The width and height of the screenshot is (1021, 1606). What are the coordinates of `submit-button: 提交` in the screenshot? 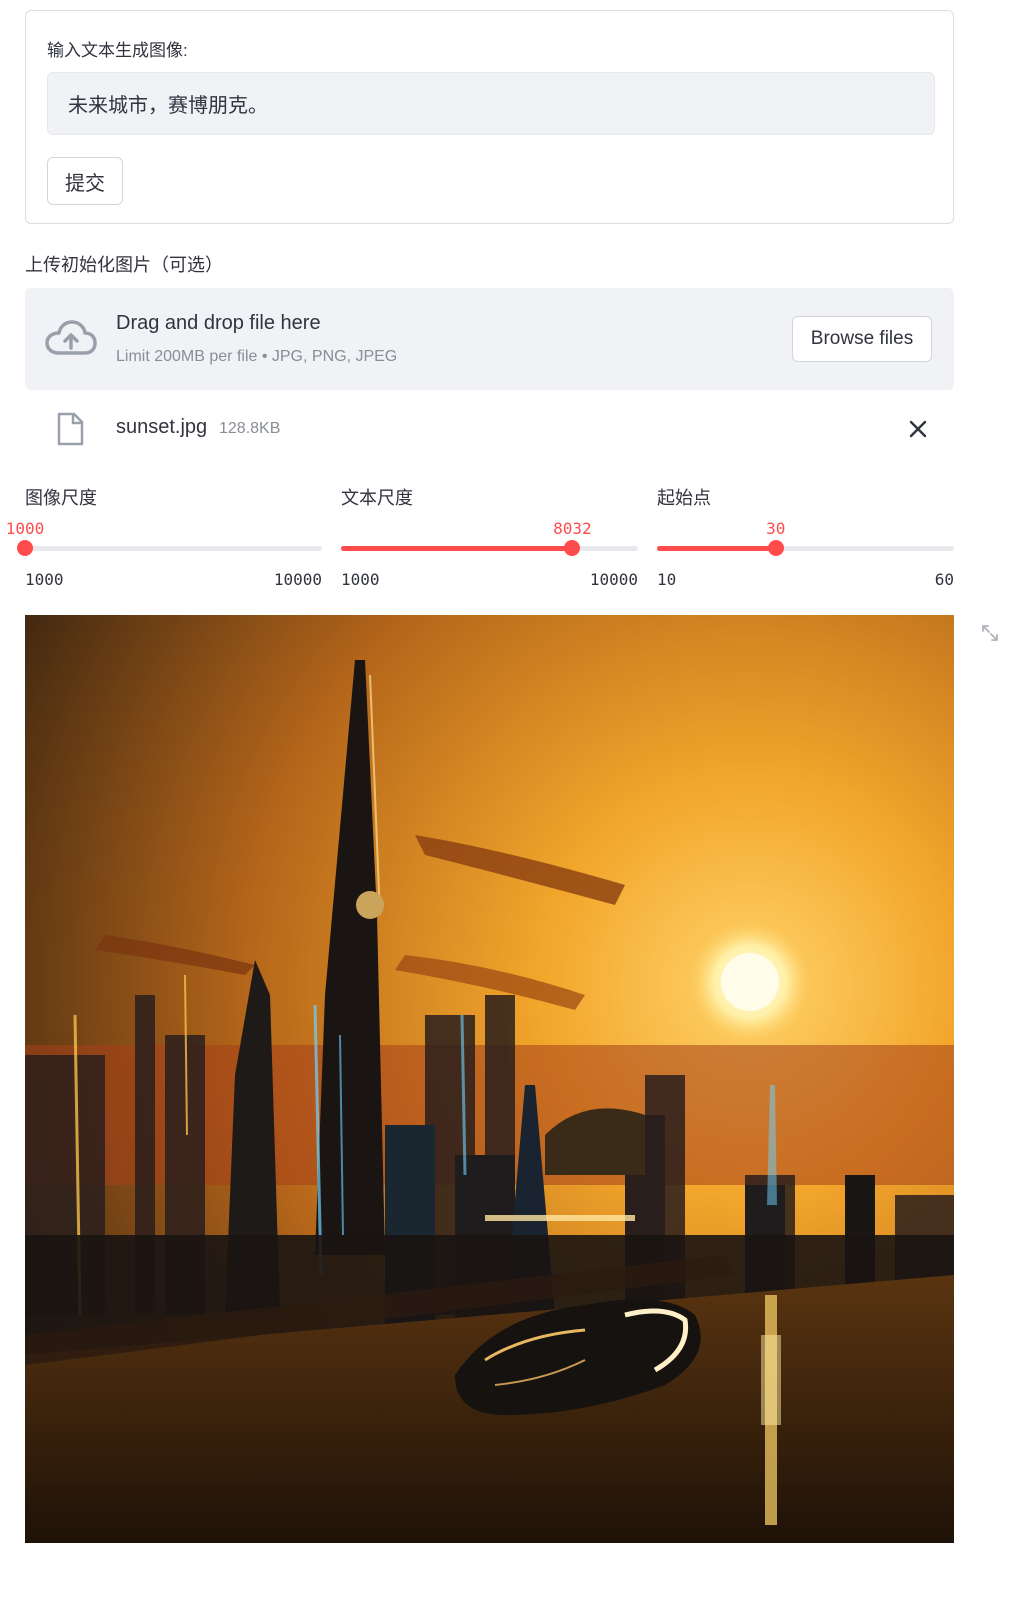 It's located at (85, 181).